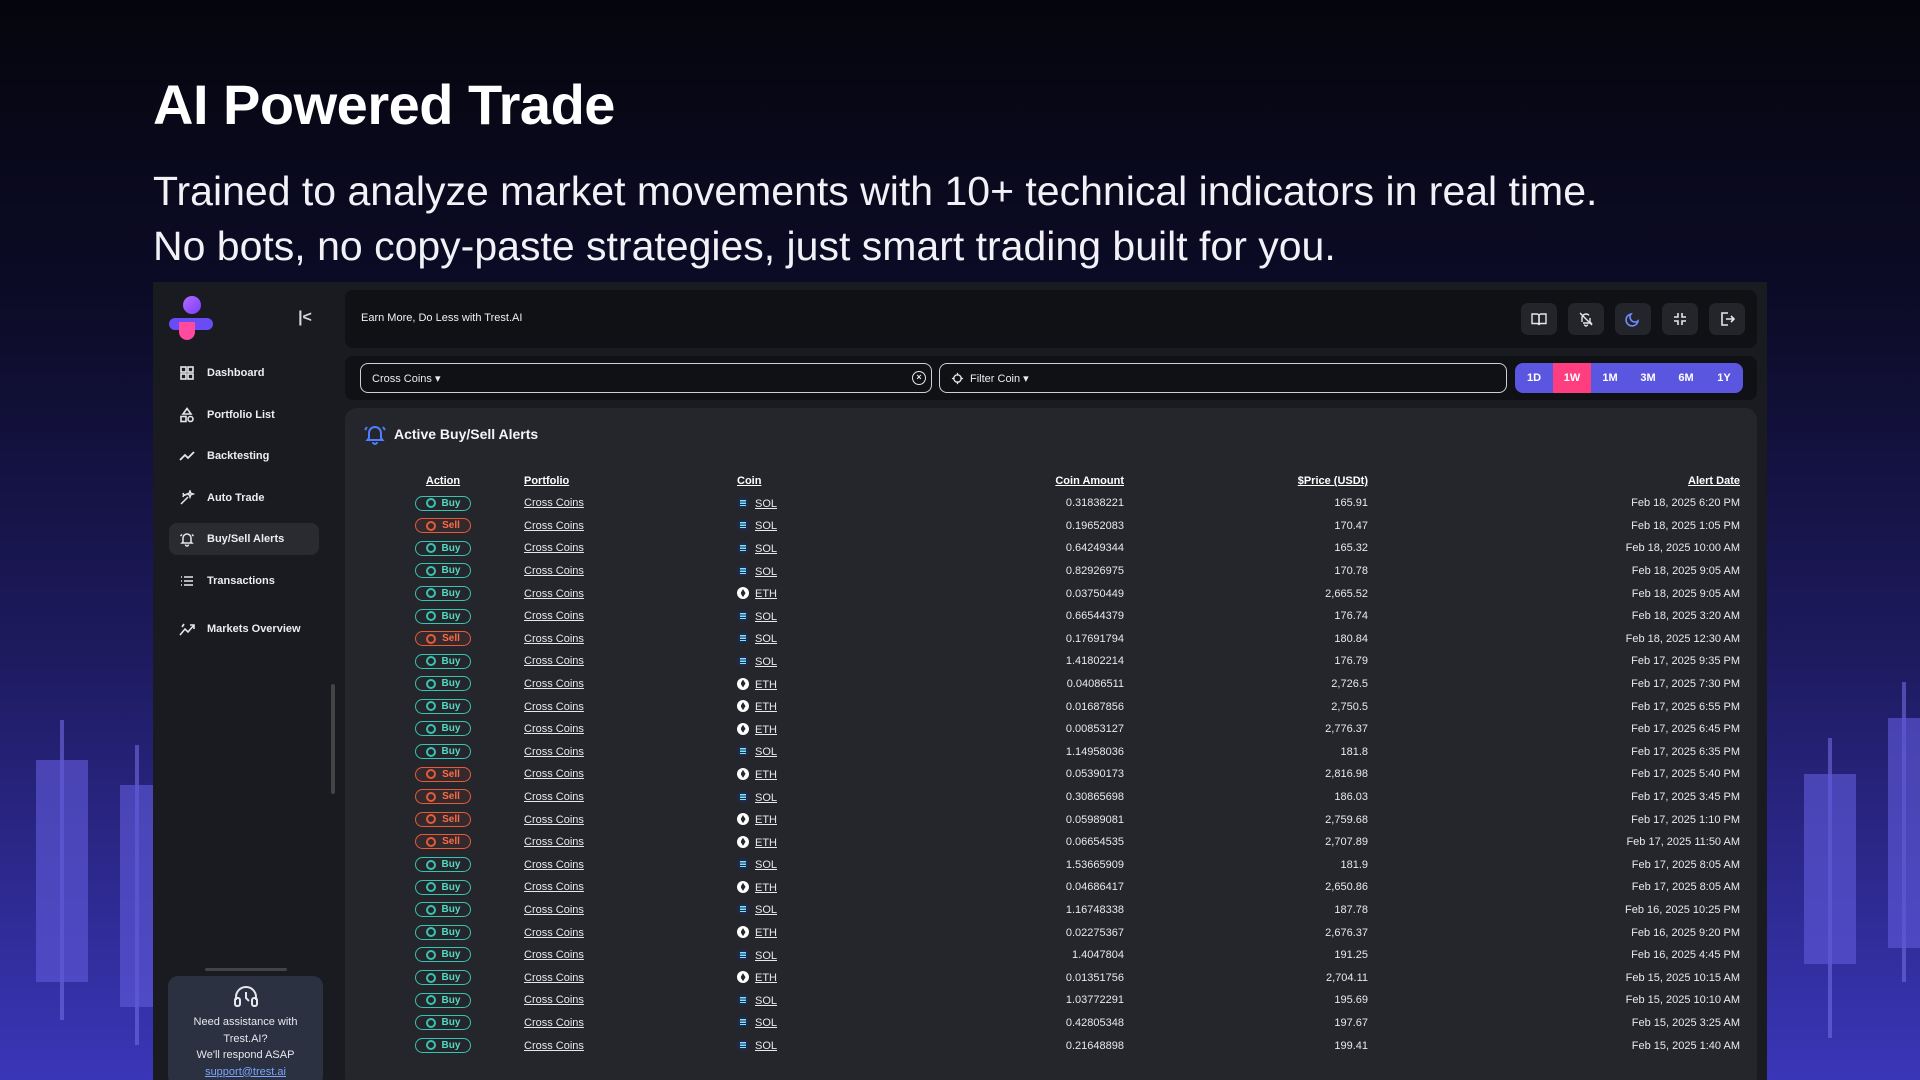  Describe the element at coordinates (815, 481) in the screenshot. I see `column-header-coin: Coin` at that location.